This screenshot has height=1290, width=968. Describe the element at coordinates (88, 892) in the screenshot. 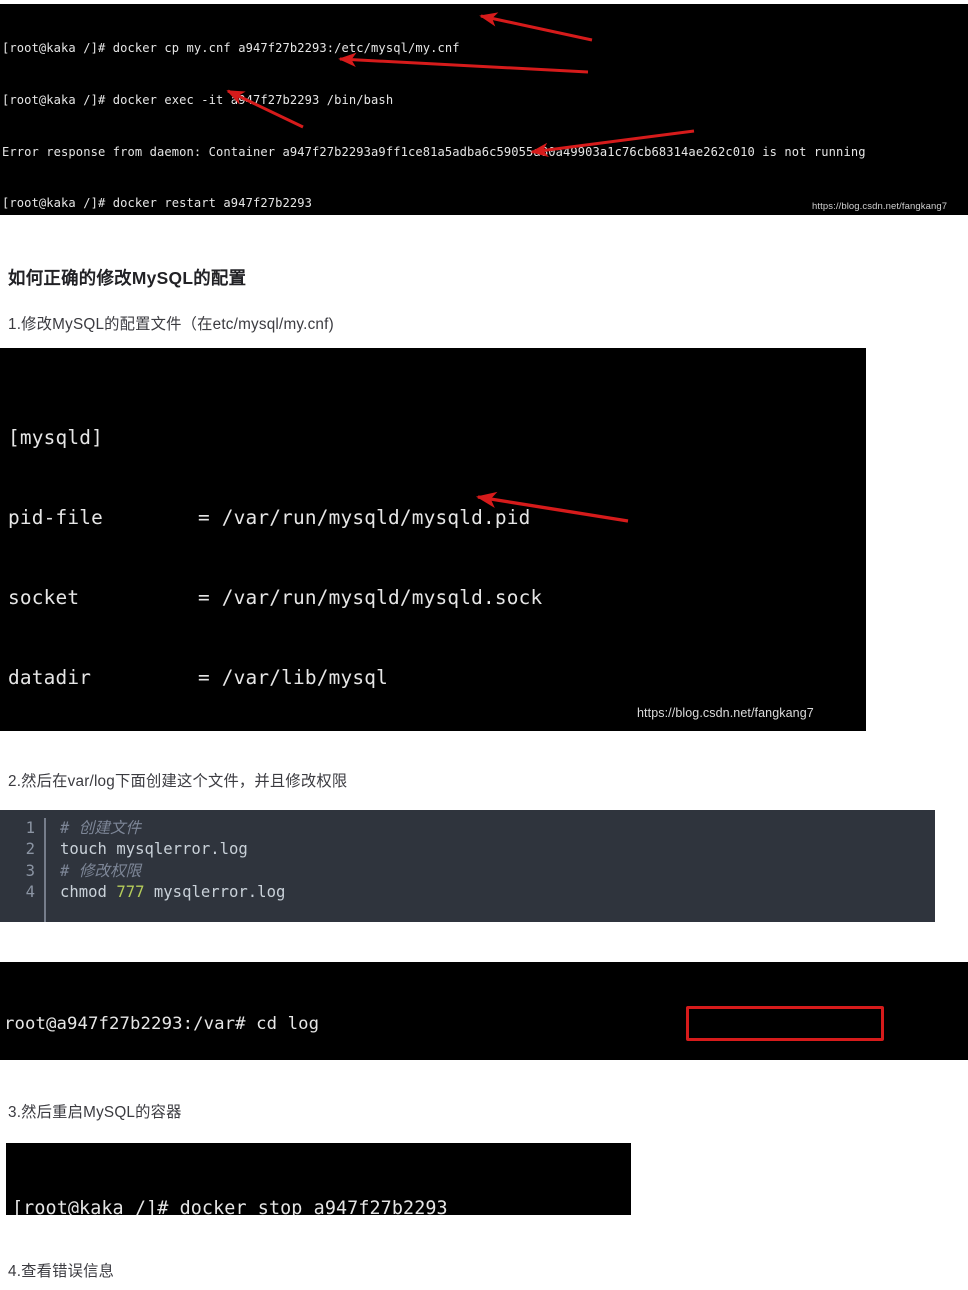

I see `chmod-keyword: chmod` at that location.